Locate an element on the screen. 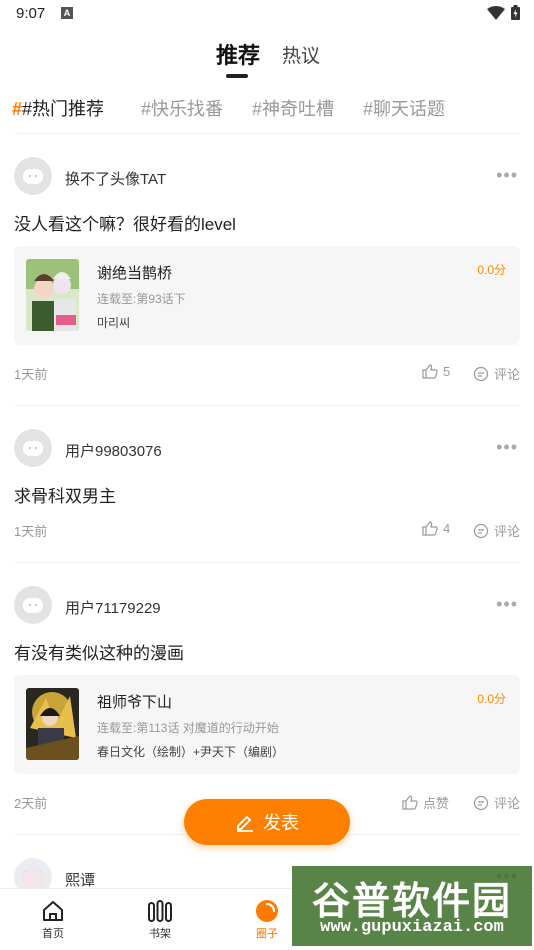  book-card: 谢绝当鹊桥 连载至:第93话下 마리씨 0.0分 is located at coordinates (267, 295).